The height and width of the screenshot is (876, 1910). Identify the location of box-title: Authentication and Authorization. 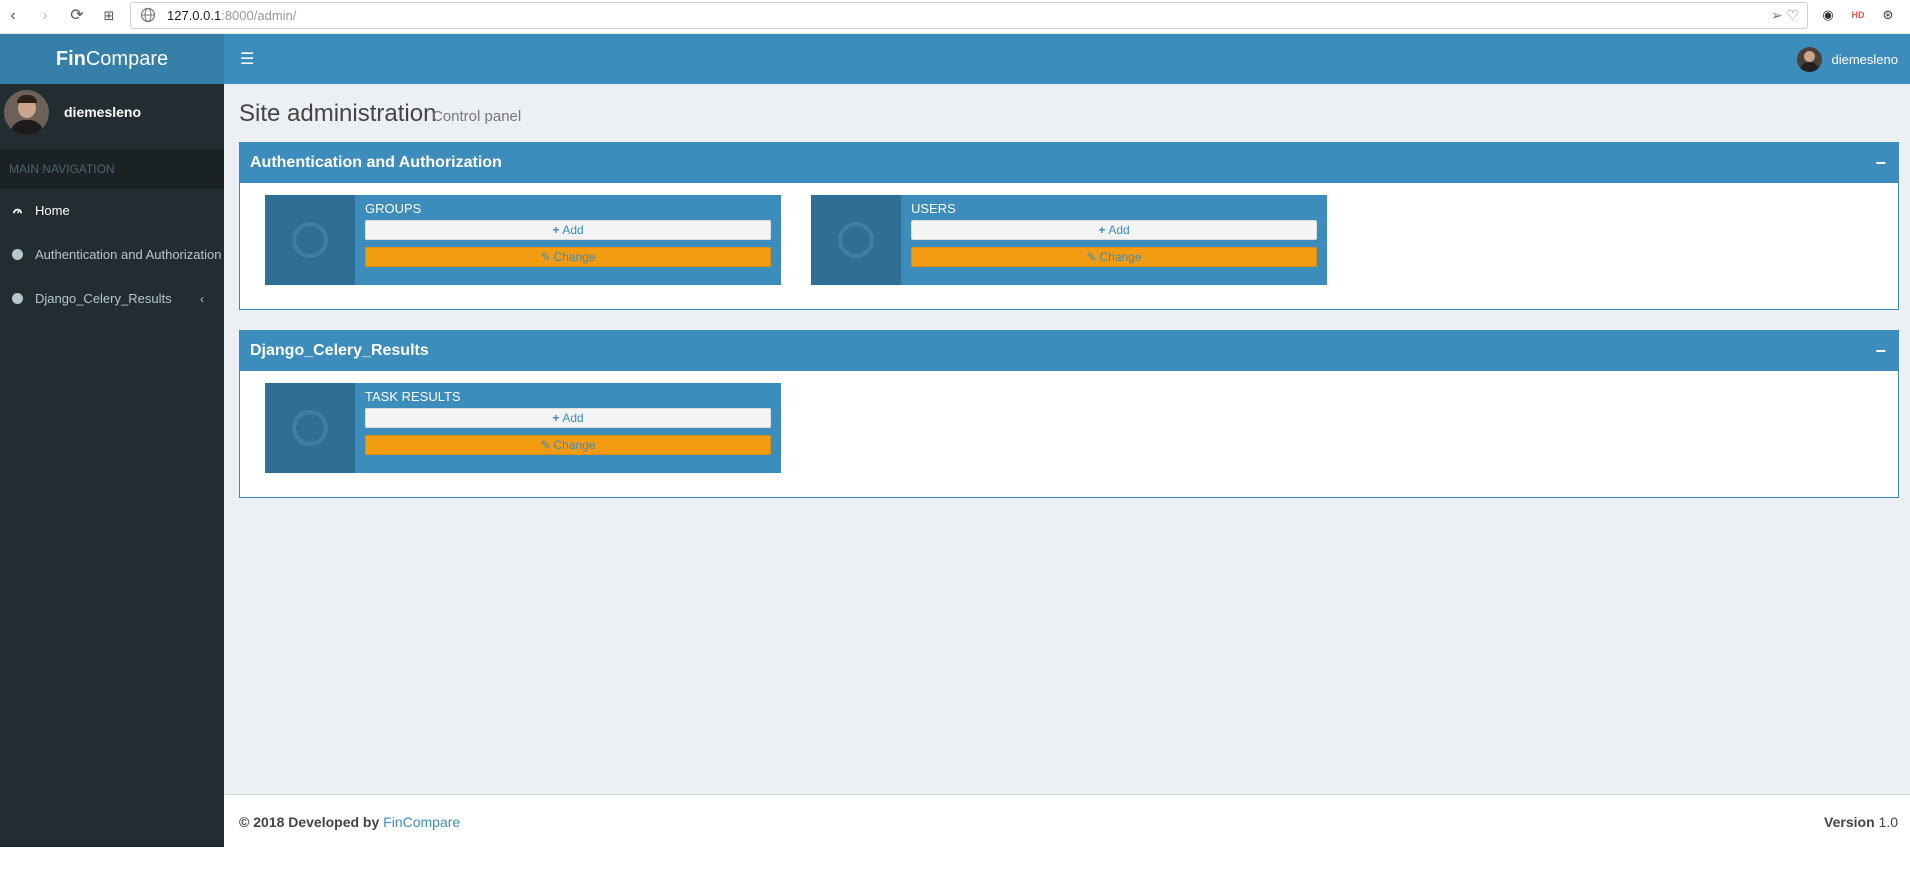
(376, 162).